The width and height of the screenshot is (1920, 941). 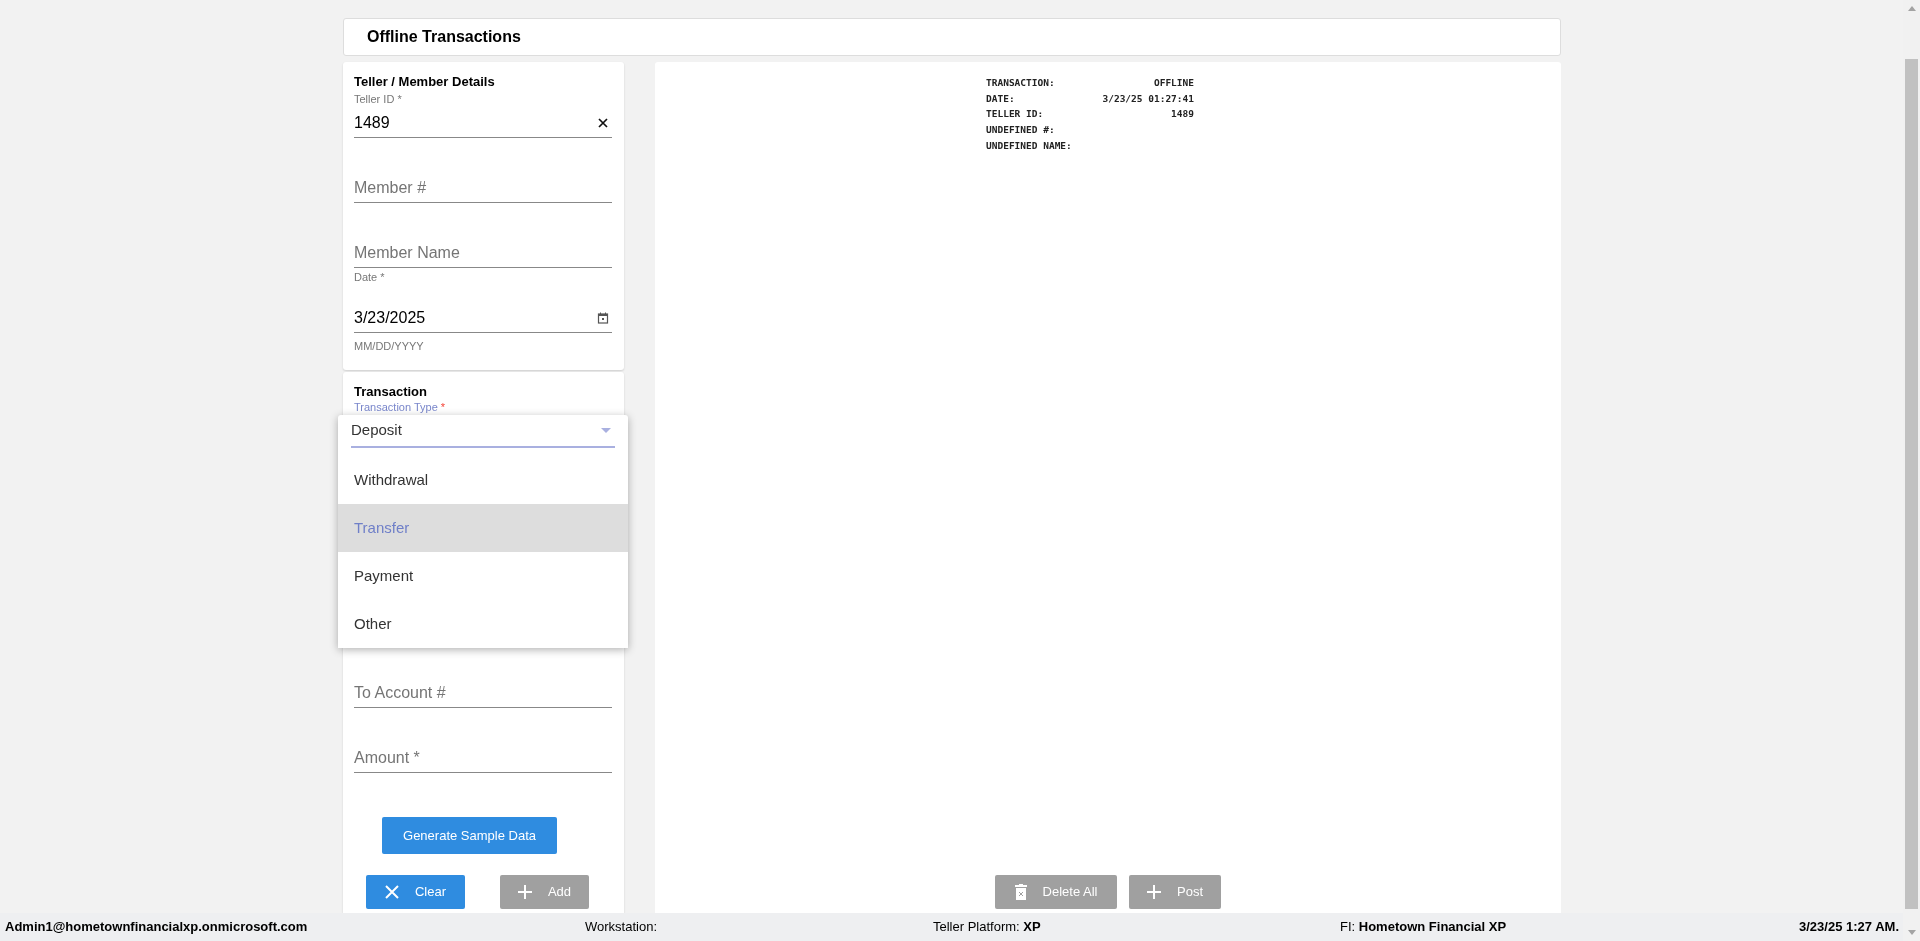 I want to click on trash-icon, so click(x=1020, y=892).